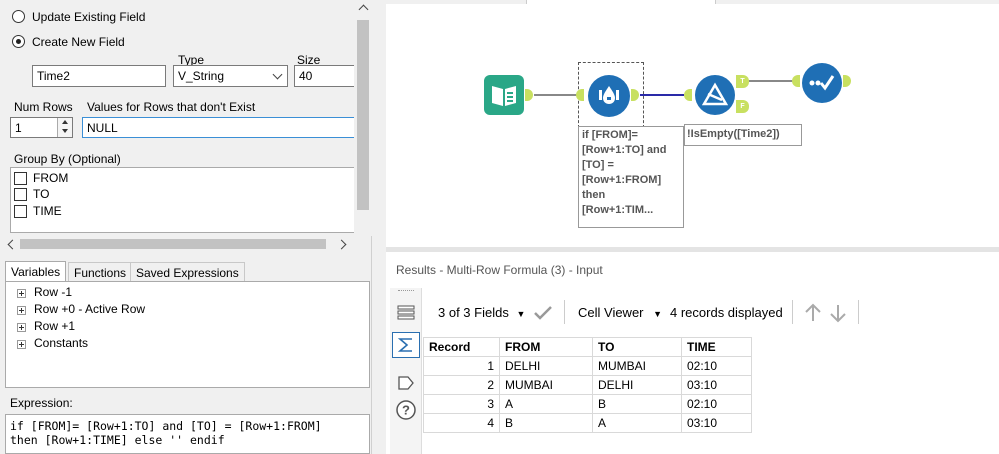 The width and height of the screenshot is (999, 454). What do you see at coordinates (230, 76) in the screenshot?
I see `field-type-select: V_String` at bounding box center [230, 76].